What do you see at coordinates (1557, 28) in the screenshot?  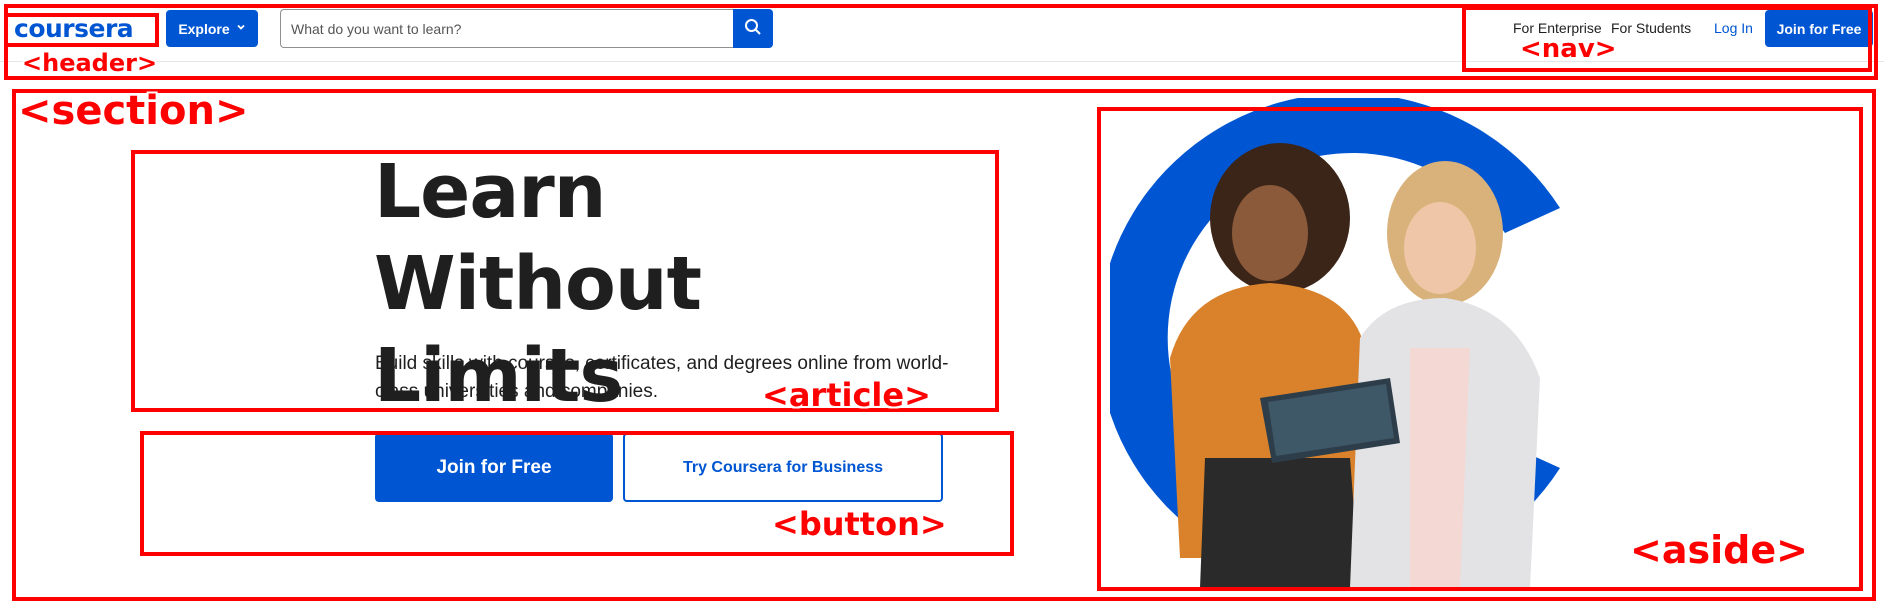 I see `nav-for-enterprise: For Enterprise` at bounding box center [1557, 28].